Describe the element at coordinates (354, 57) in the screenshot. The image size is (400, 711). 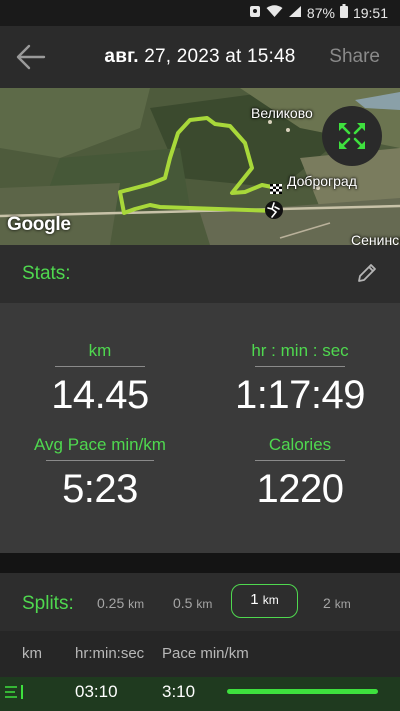
I see `share-button: Share` at that location.